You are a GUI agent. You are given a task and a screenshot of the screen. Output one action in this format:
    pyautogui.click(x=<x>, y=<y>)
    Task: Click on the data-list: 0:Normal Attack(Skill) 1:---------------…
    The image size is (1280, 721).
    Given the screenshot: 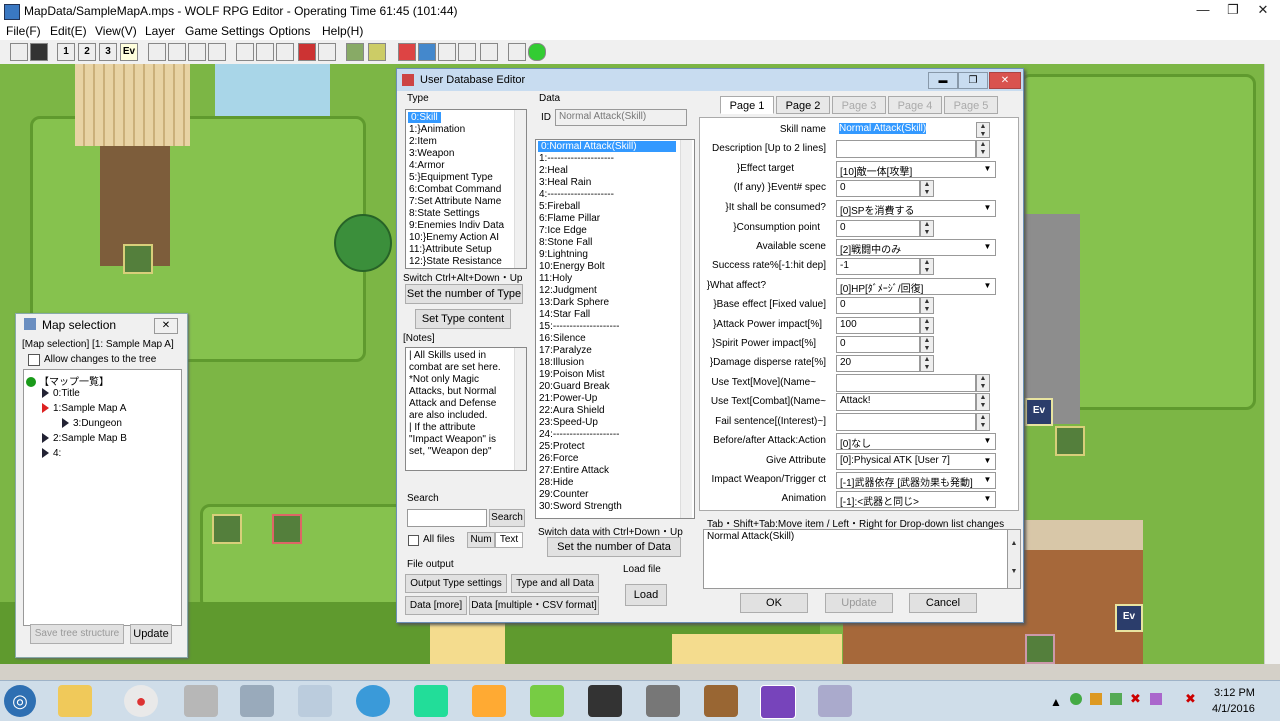 What is the action you would take?
    pyautogui.click(x=615, y=329)
    